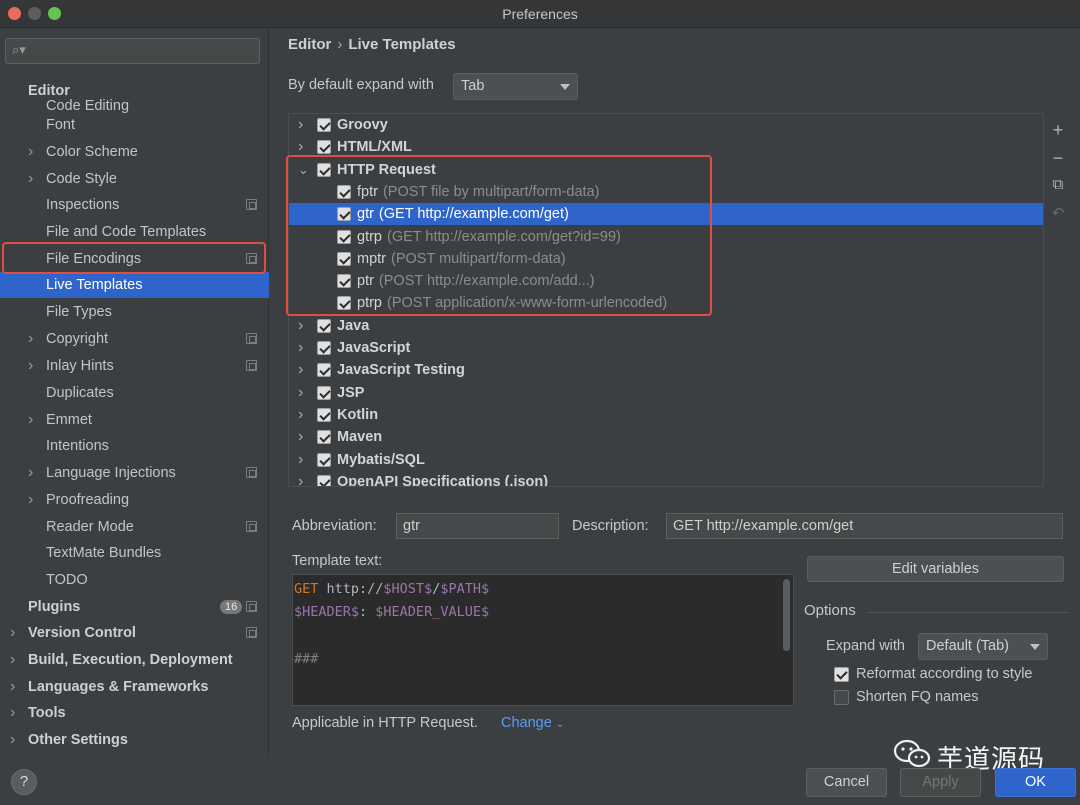 The image size is (1080, 805). I want to click on sidebar-item-label: Tools, so click(47, 713).